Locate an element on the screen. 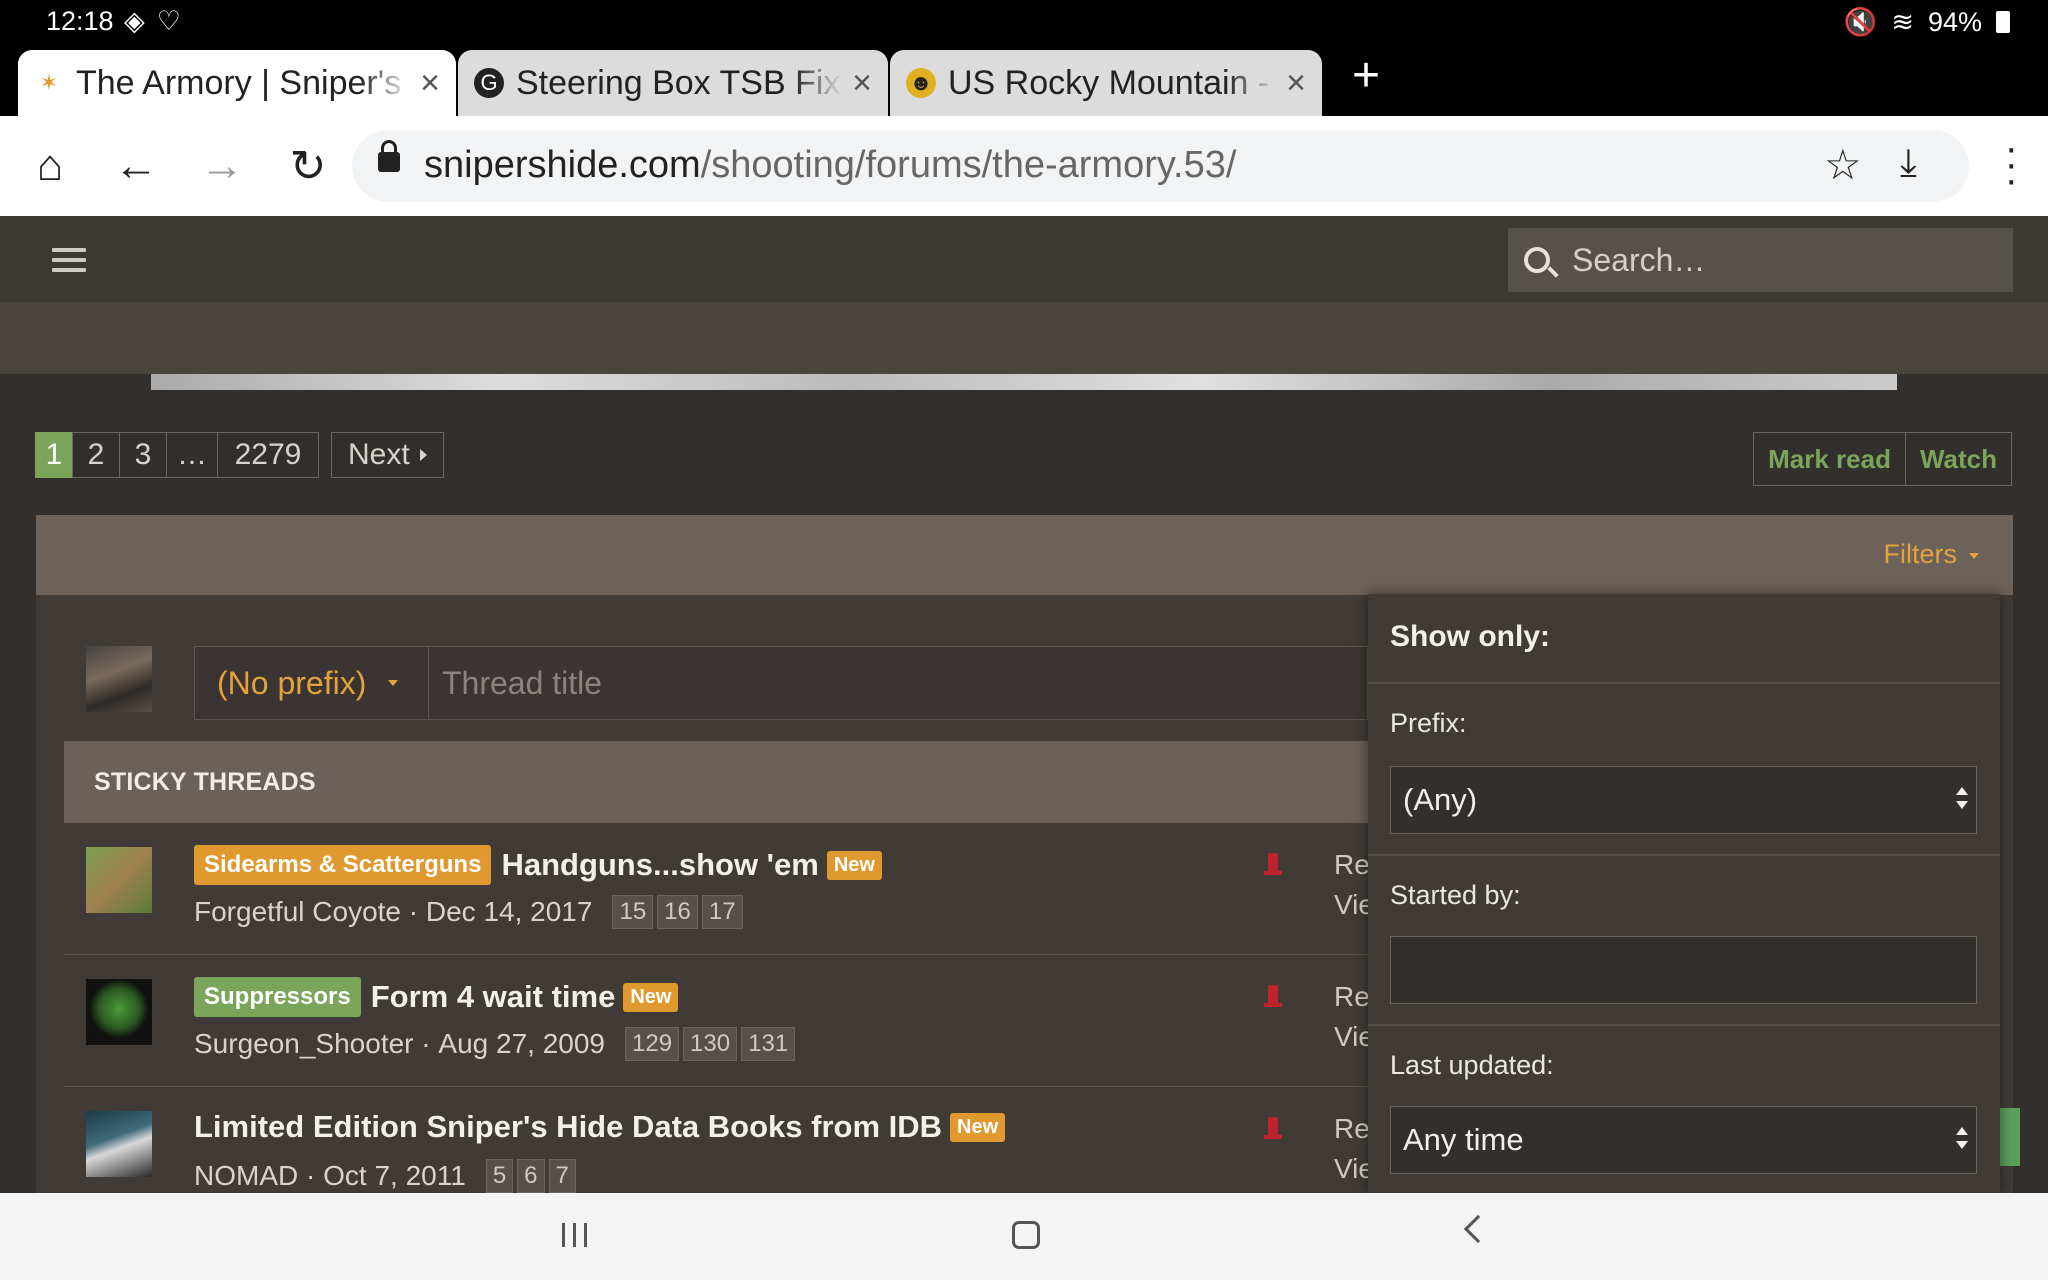  prefix-filter-select: (Any) is located at coordinates (1683, 800).